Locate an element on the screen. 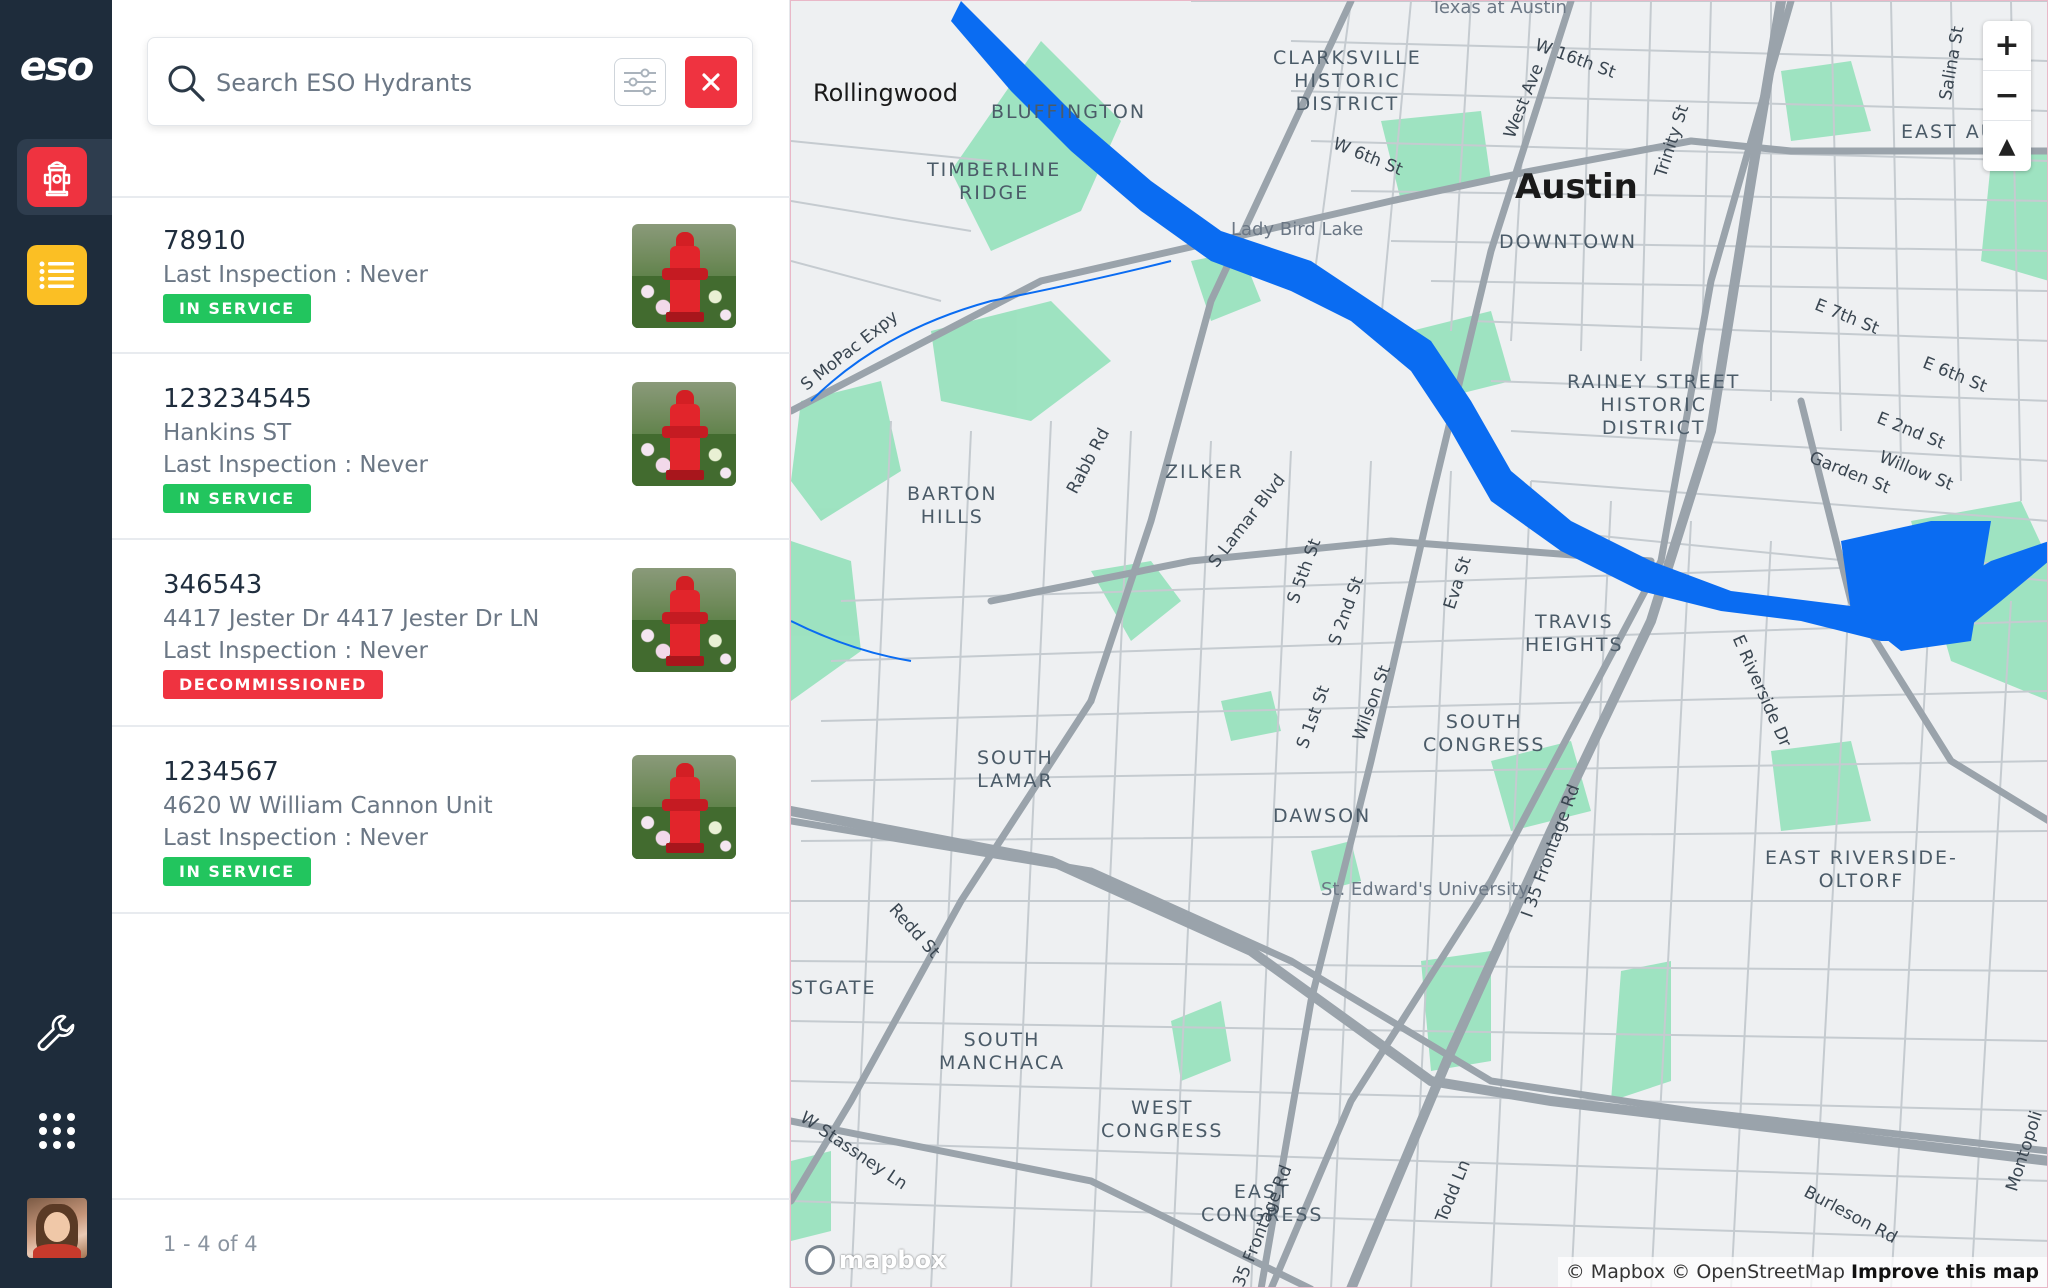  map-label-lady-bird-lake: Lady Bird Lake is located at coordinates (1297, 229).